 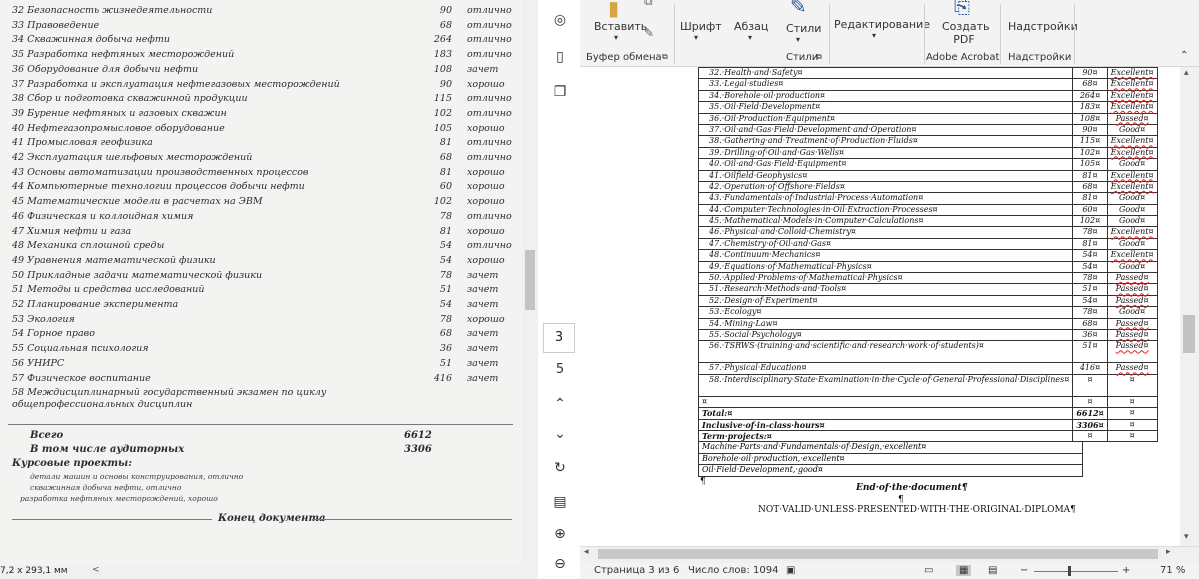 I want to click on grade-cell: ¤, so click(x=1132, y=385).